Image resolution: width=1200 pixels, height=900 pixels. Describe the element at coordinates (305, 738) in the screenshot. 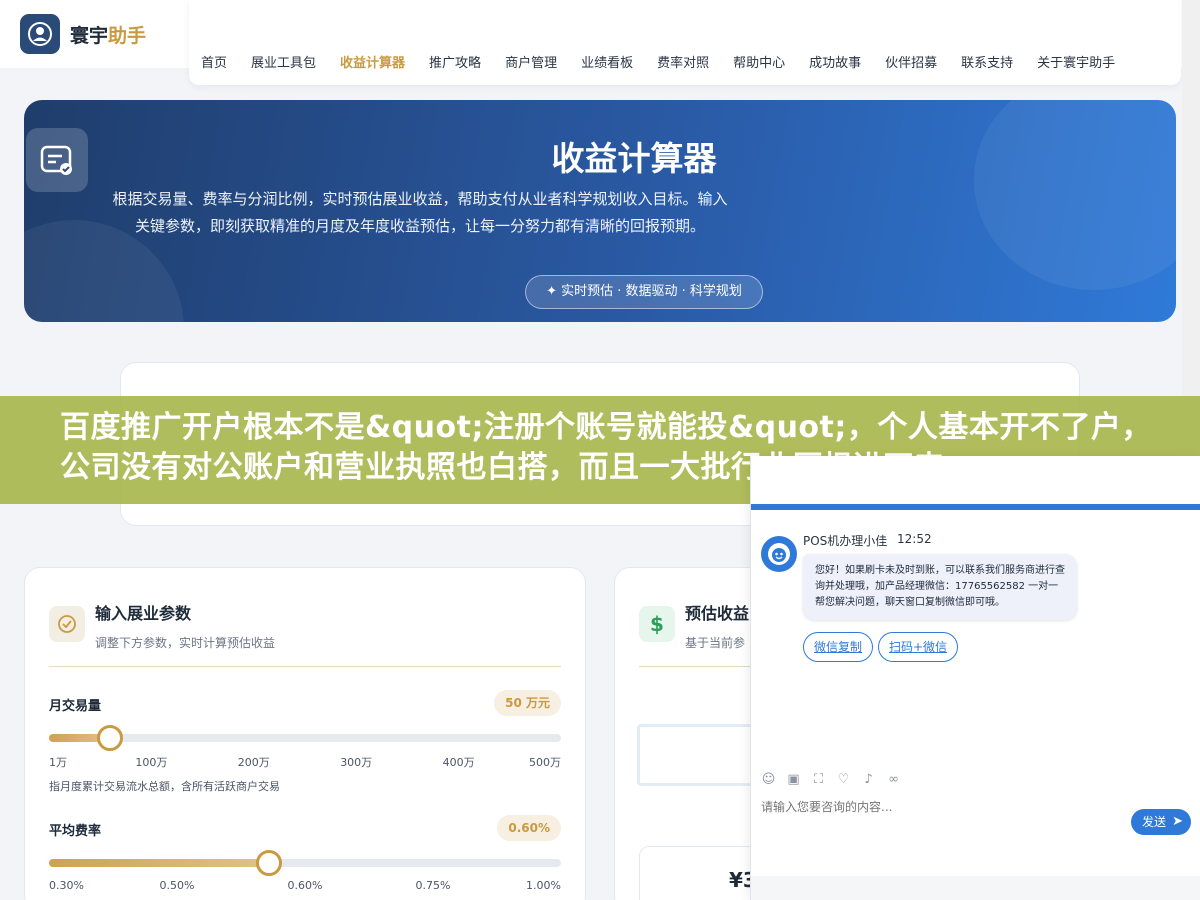

I see `volume-slider` at that location.